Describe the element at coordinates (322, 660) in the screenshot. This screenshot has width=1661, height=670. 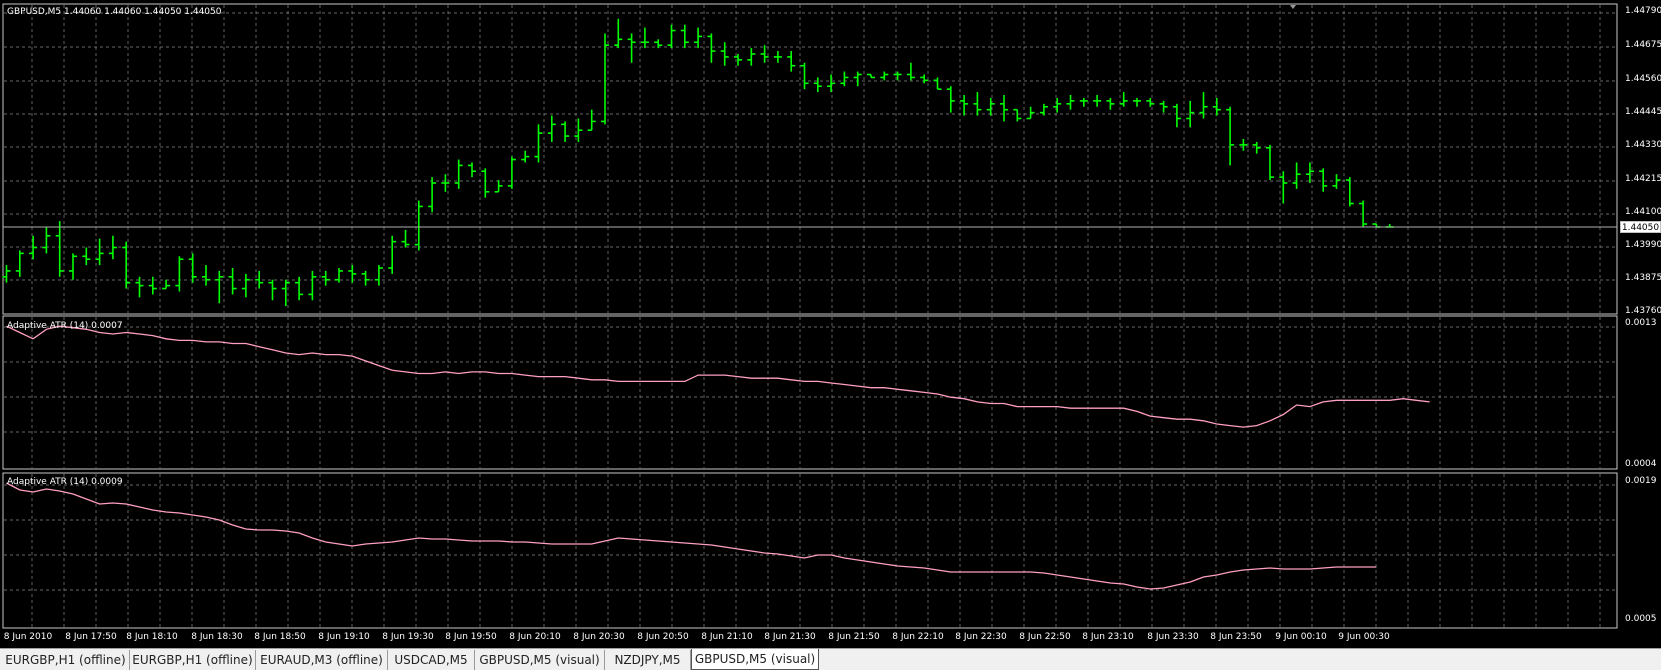
I see `tab-euraud-m3-offline: EURAUD,M3 (offline)` at that location.